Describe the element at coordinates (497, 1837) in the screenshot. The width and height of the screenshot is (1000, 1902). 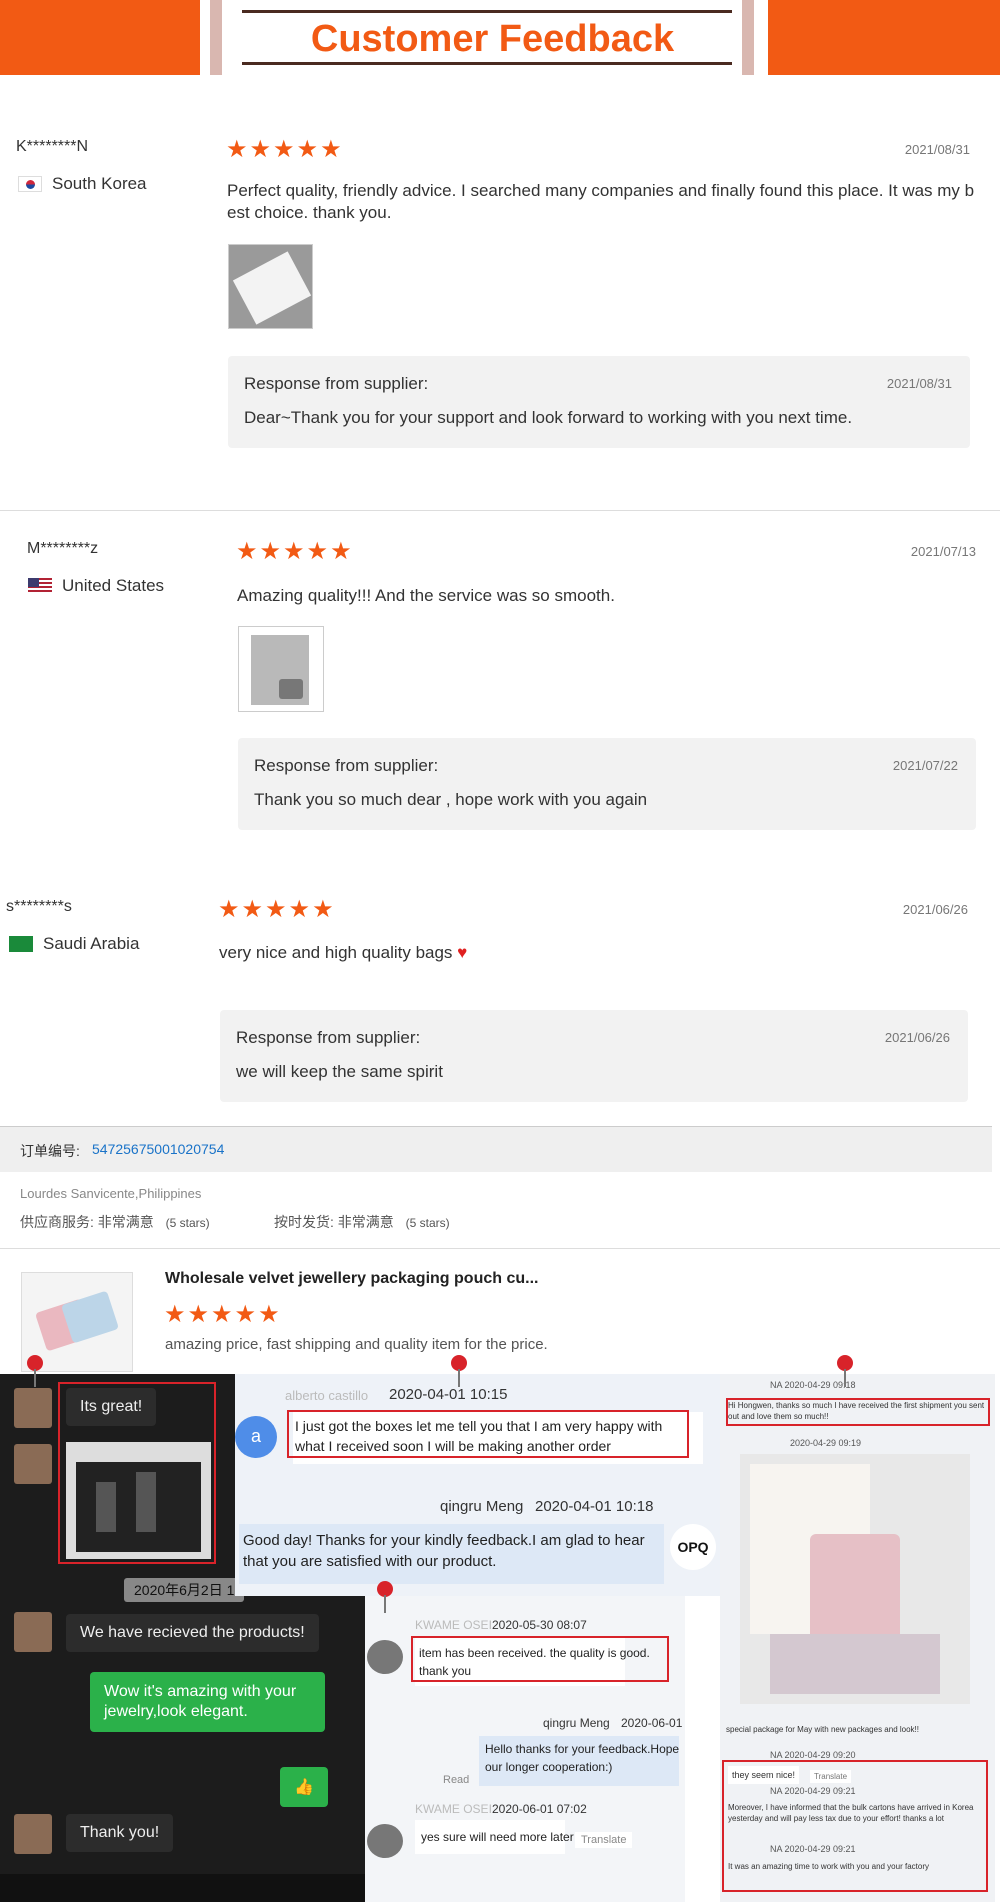
I see `chat-message: yes sure will need more later` at that location.